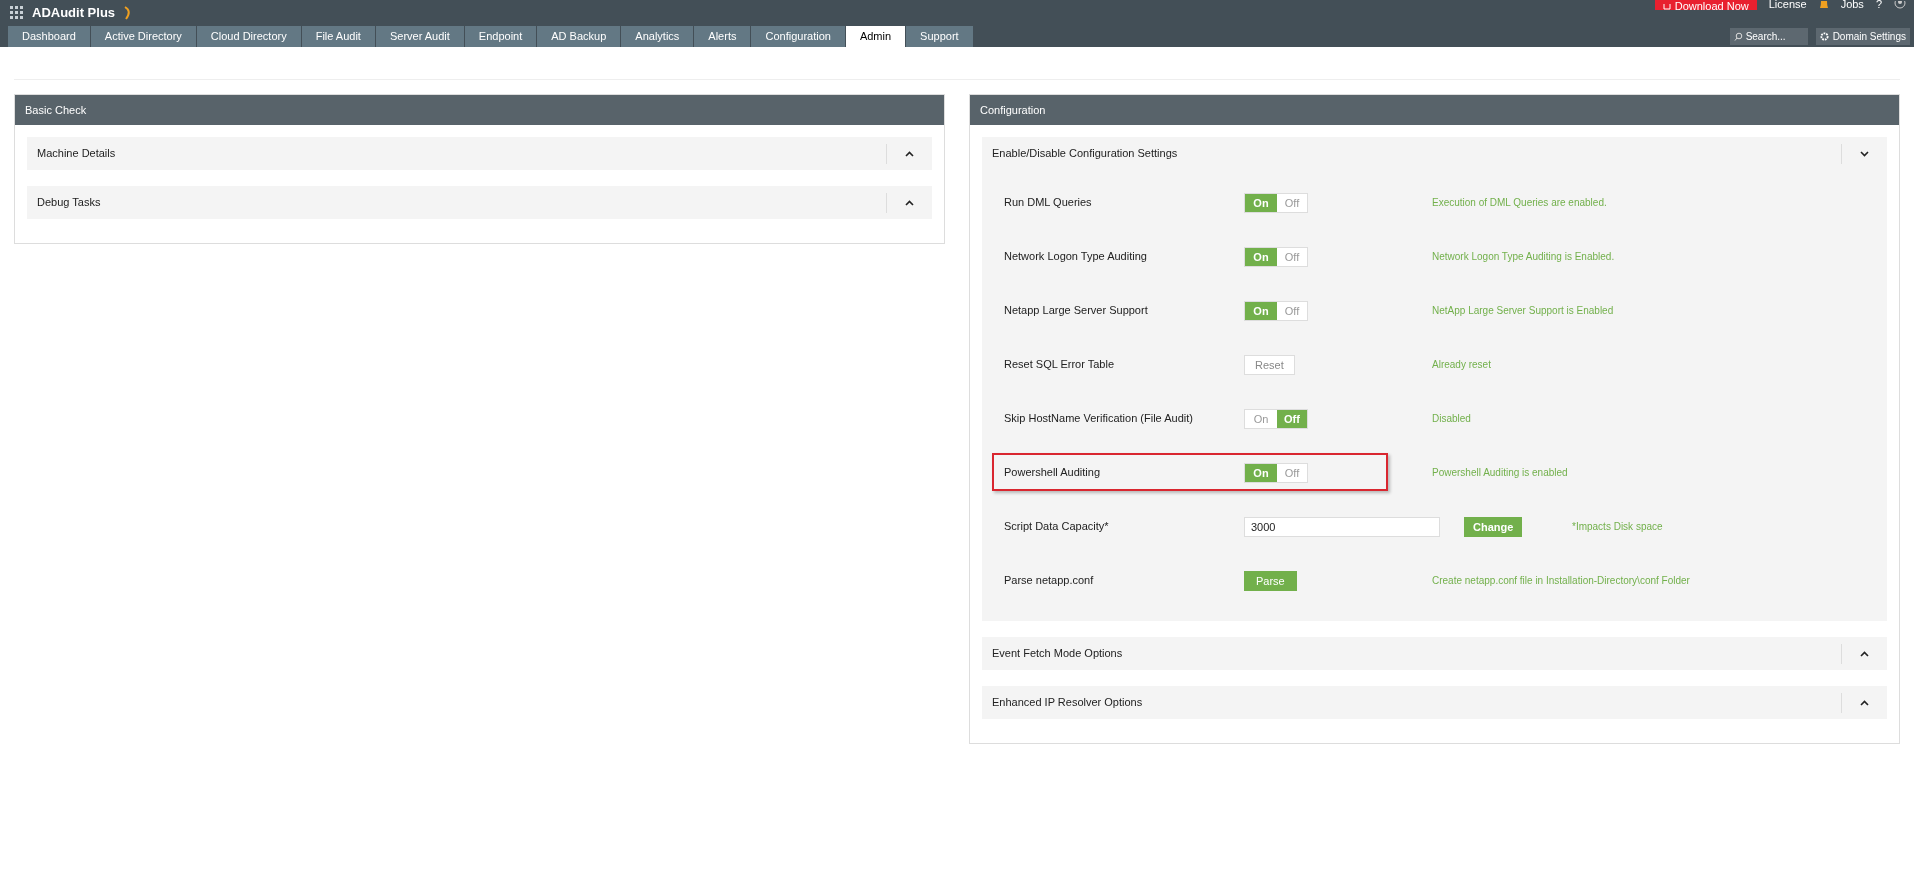  What do you see at coordinates (1434, 110) in the screenshot?
I see `panel-header: Configuration` at bounding box center [1434, 110].